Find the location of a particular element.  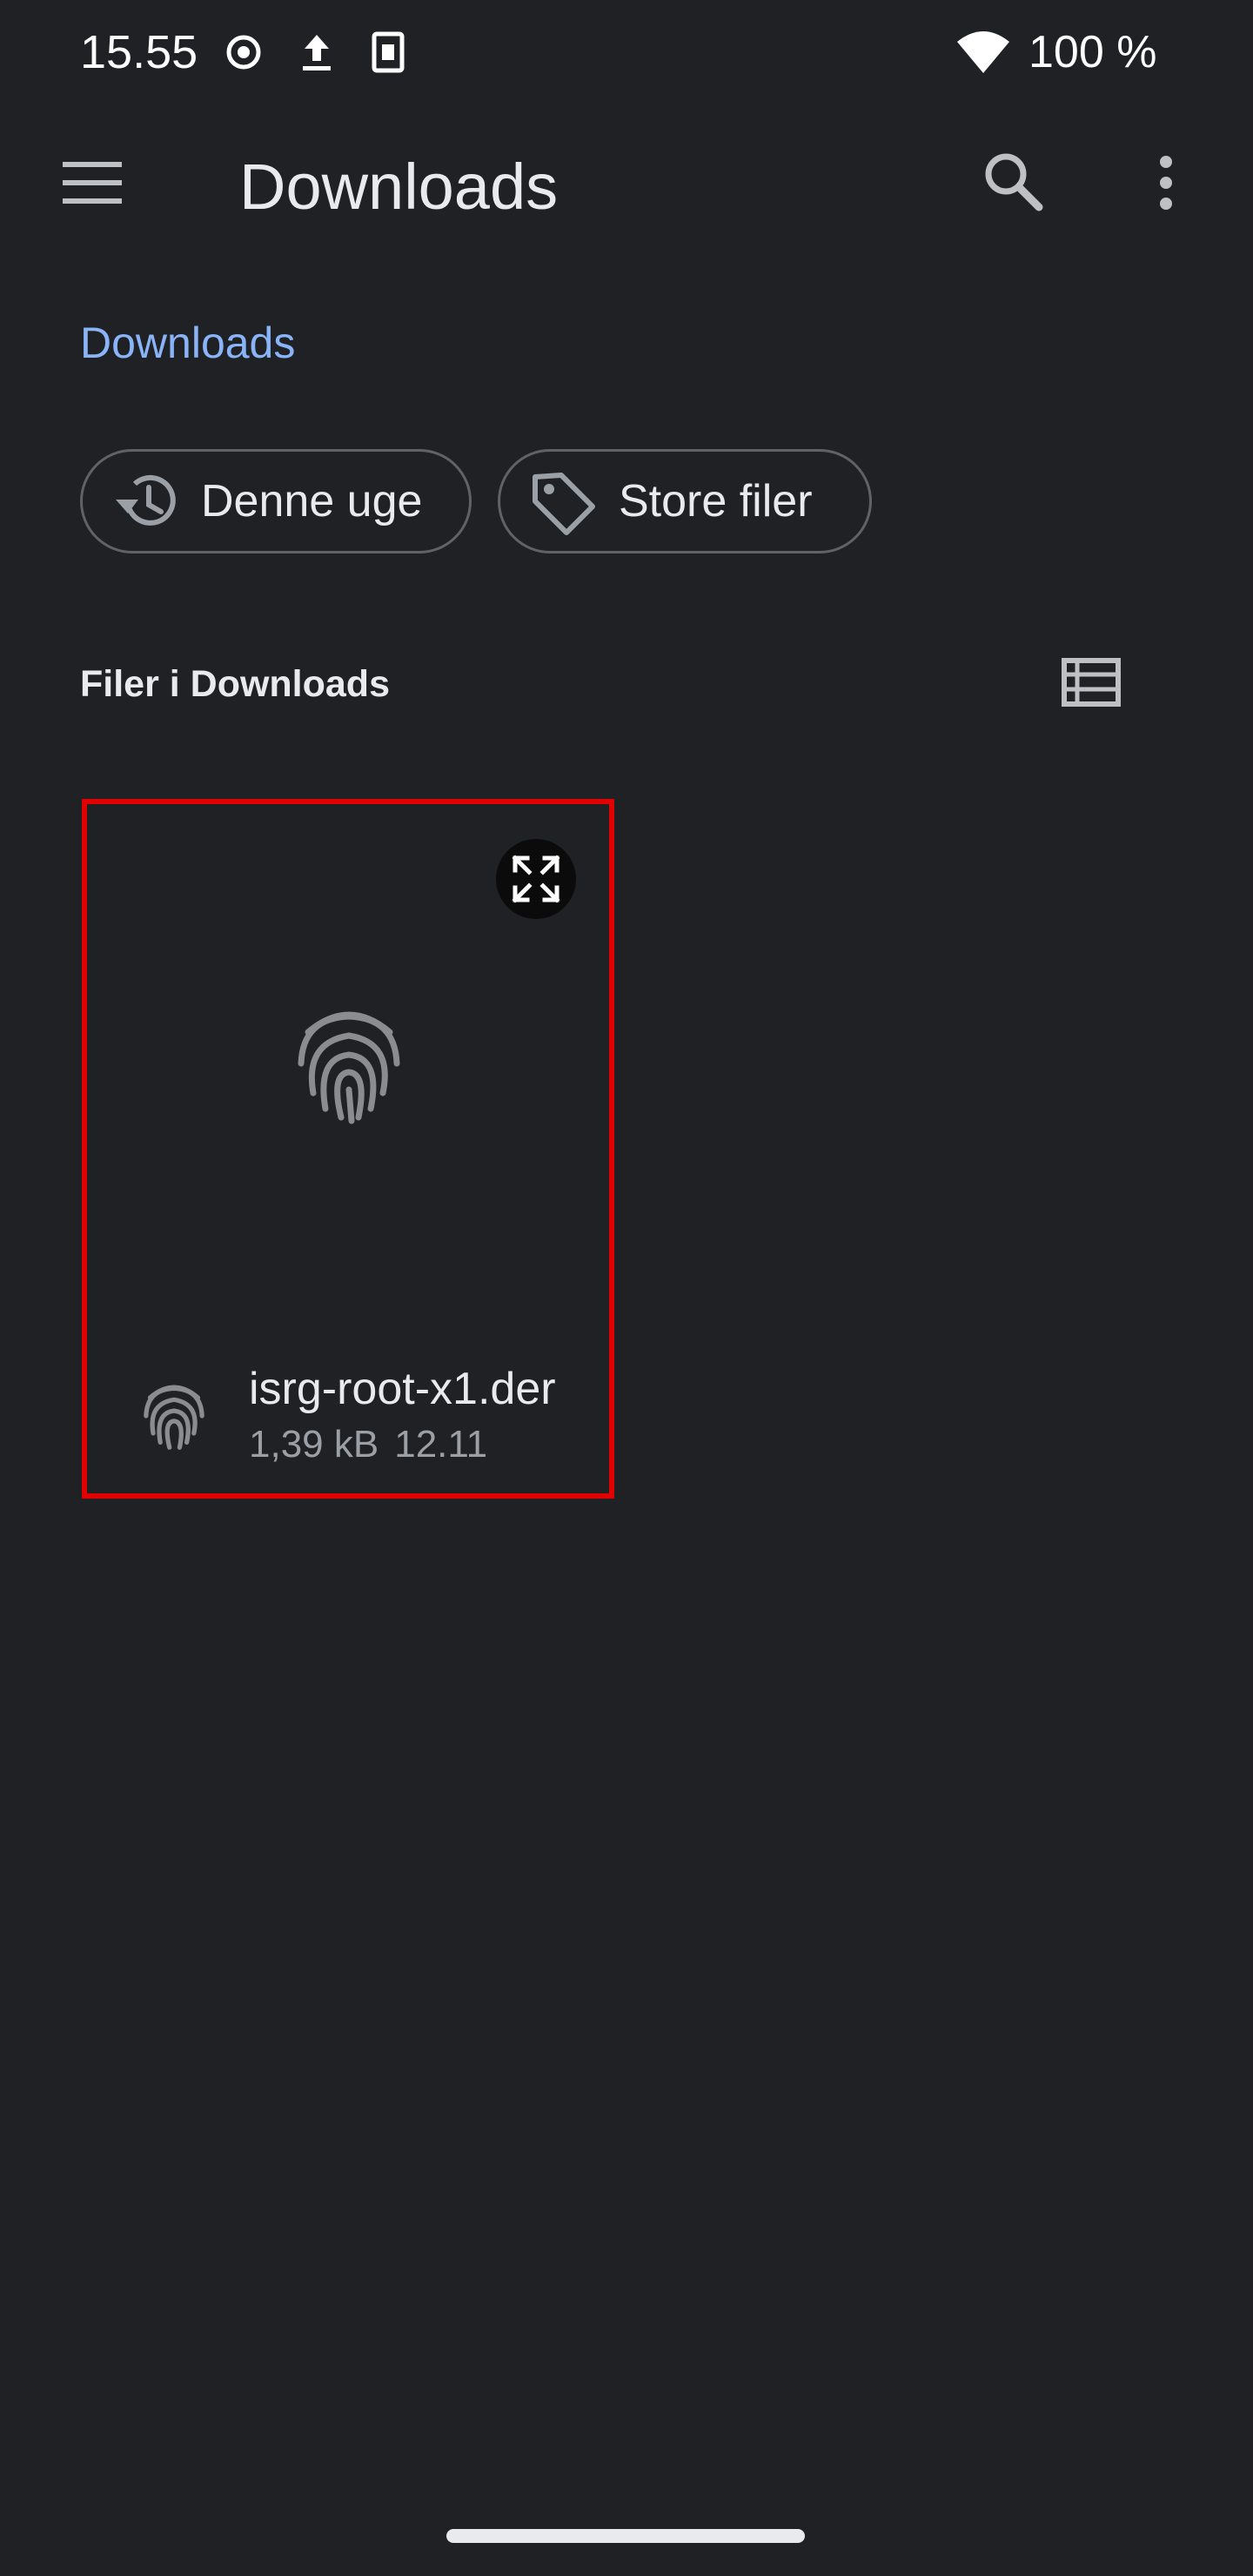

expand-icon is located at coordinates (536, 879).